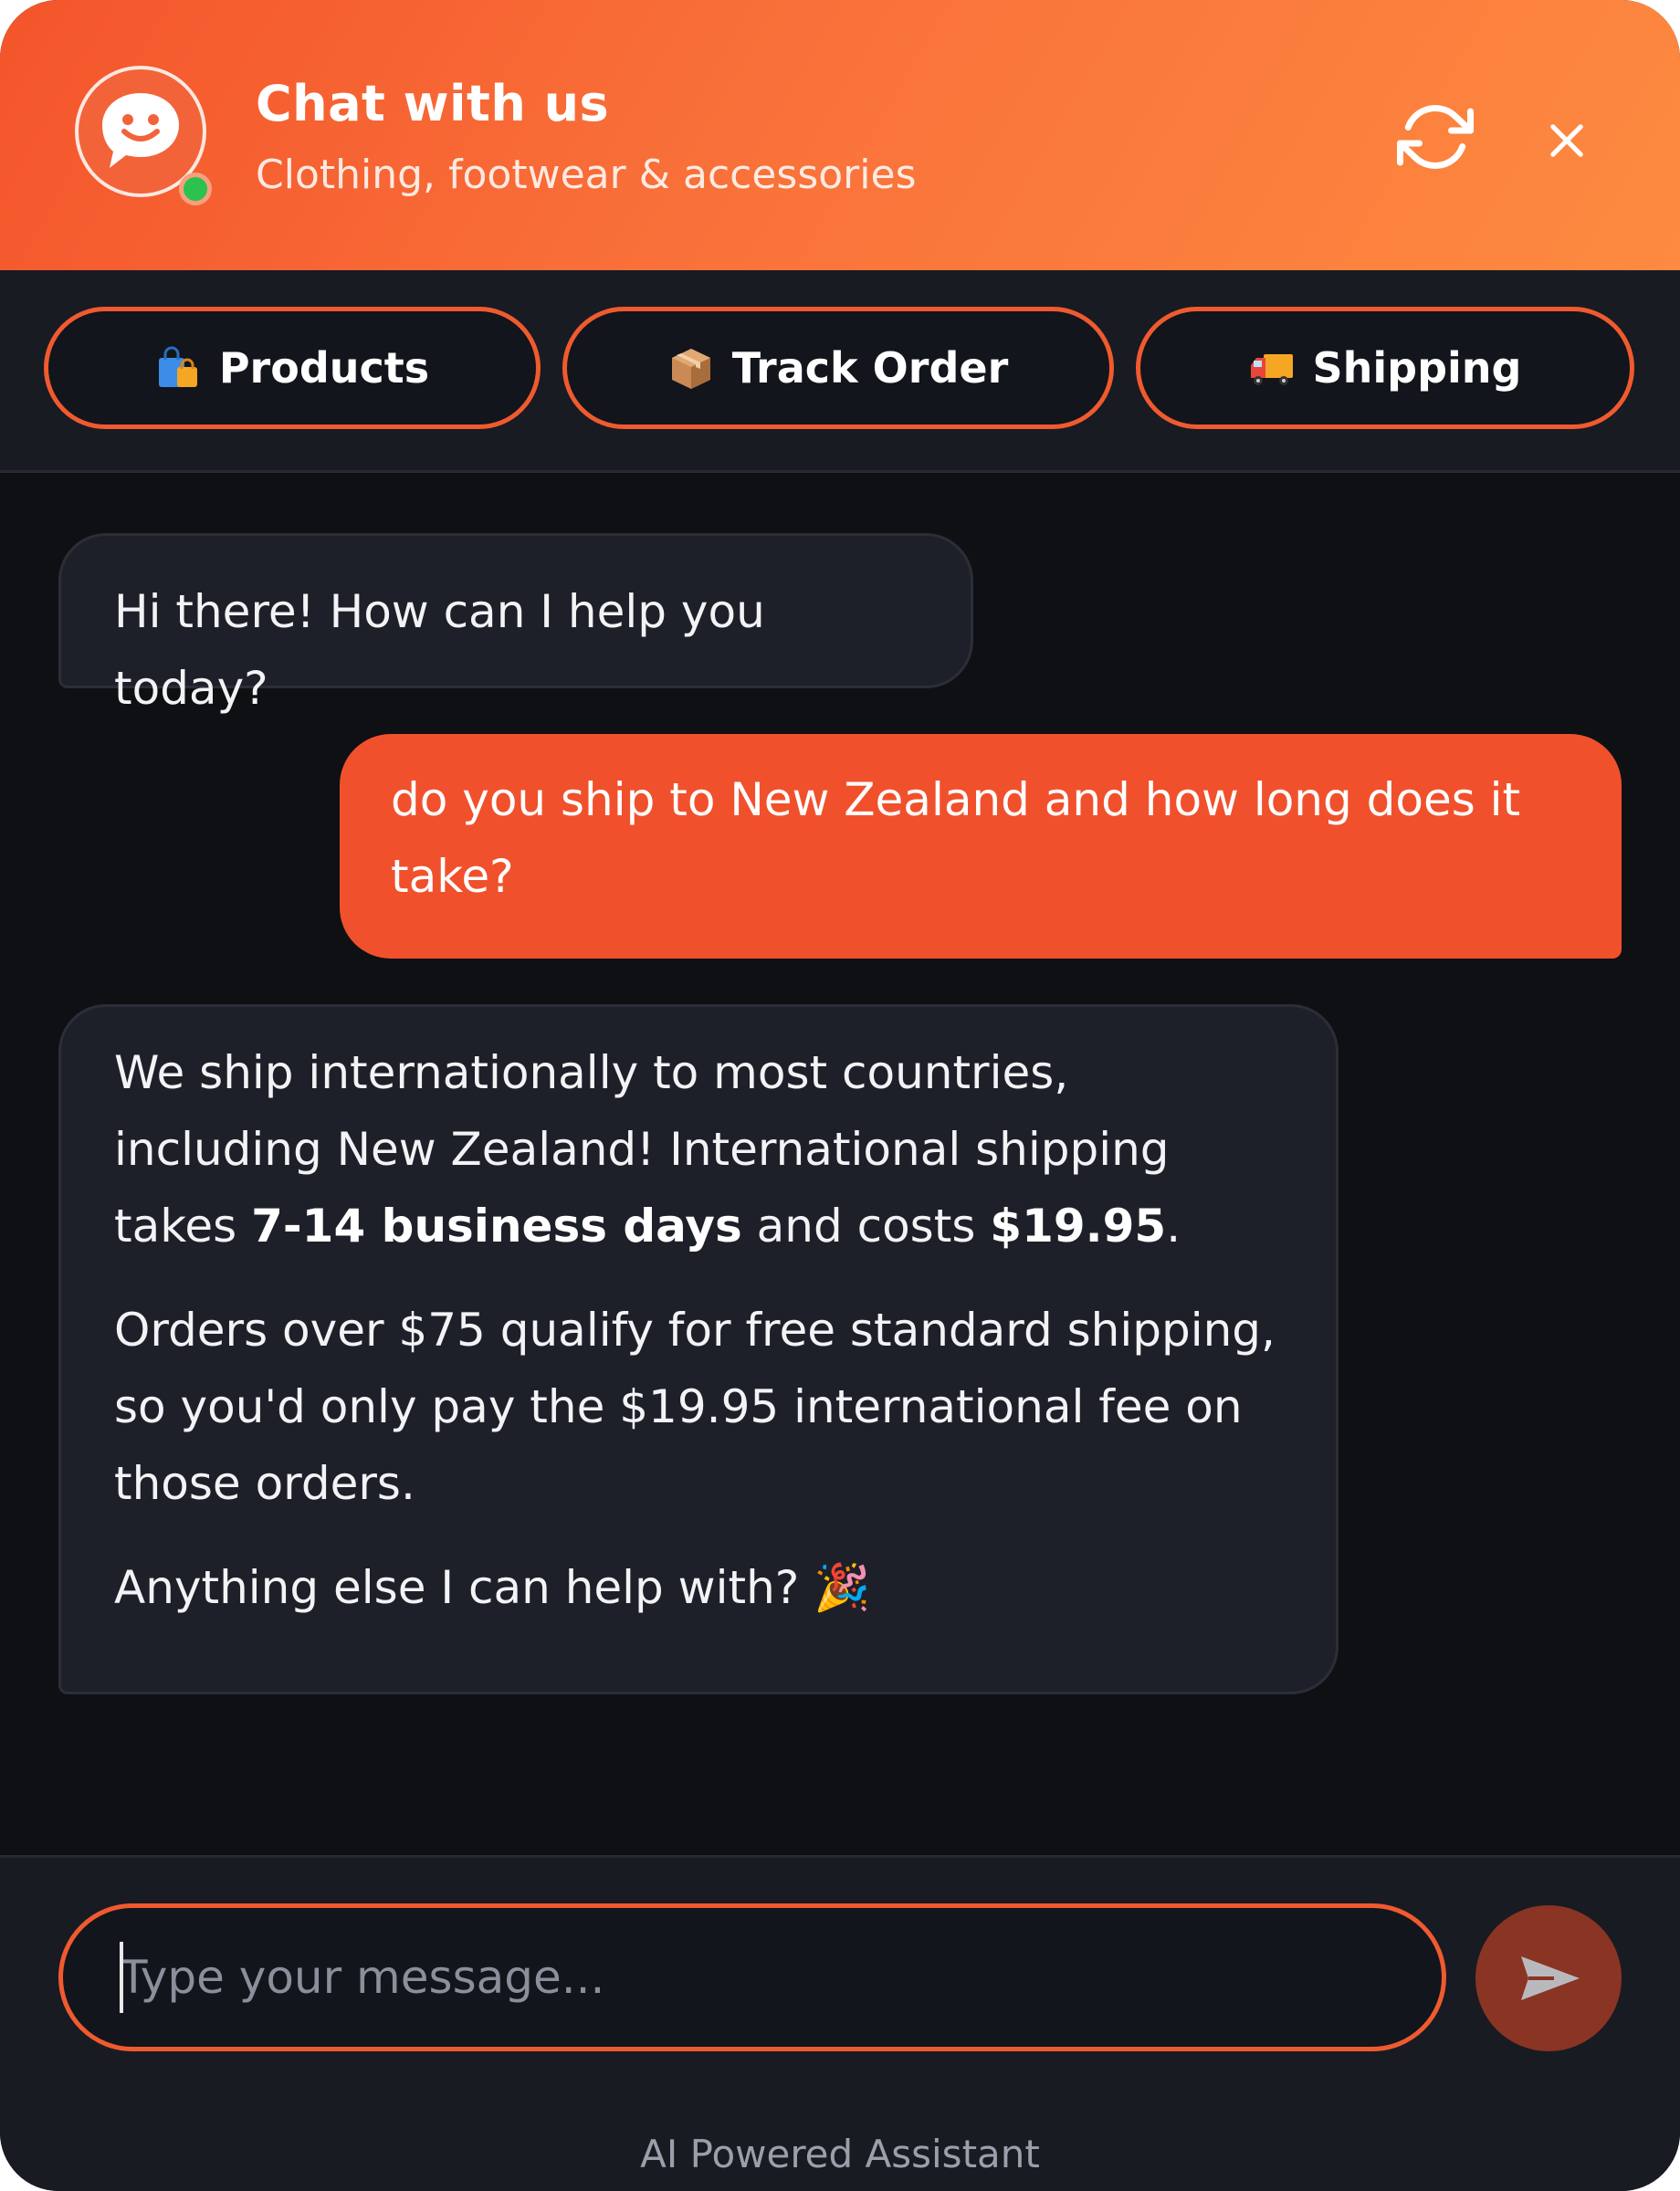 This screenshot has height=2191, width=1680. What do you see at coordinates (439, 650) in the screenshot?
I see `message-text: Hi there! How can I help you today?` at bounding box center [439, 650].